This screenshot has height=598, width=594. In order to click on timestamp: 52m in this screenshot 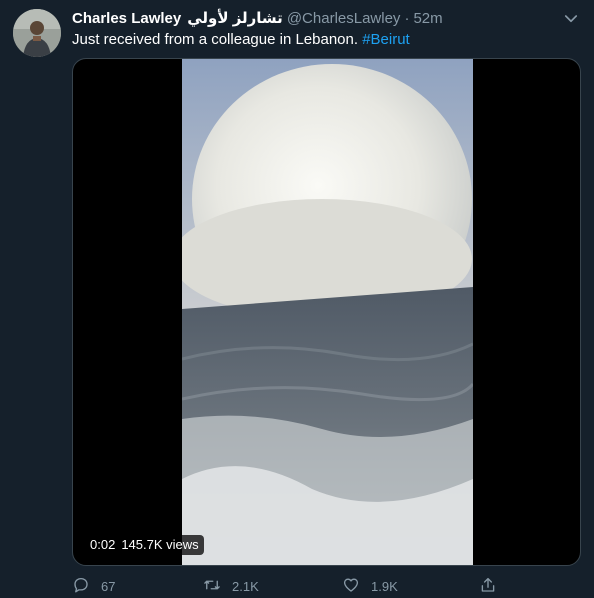, I will do `click(427, 19)`.